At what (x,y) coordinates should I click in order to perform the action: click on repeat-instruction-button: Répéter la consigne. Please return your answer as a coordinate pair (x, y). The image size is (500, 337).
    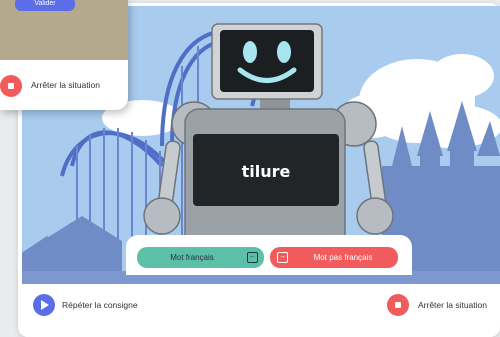
    Looking at the image, I should click on (100, 305).